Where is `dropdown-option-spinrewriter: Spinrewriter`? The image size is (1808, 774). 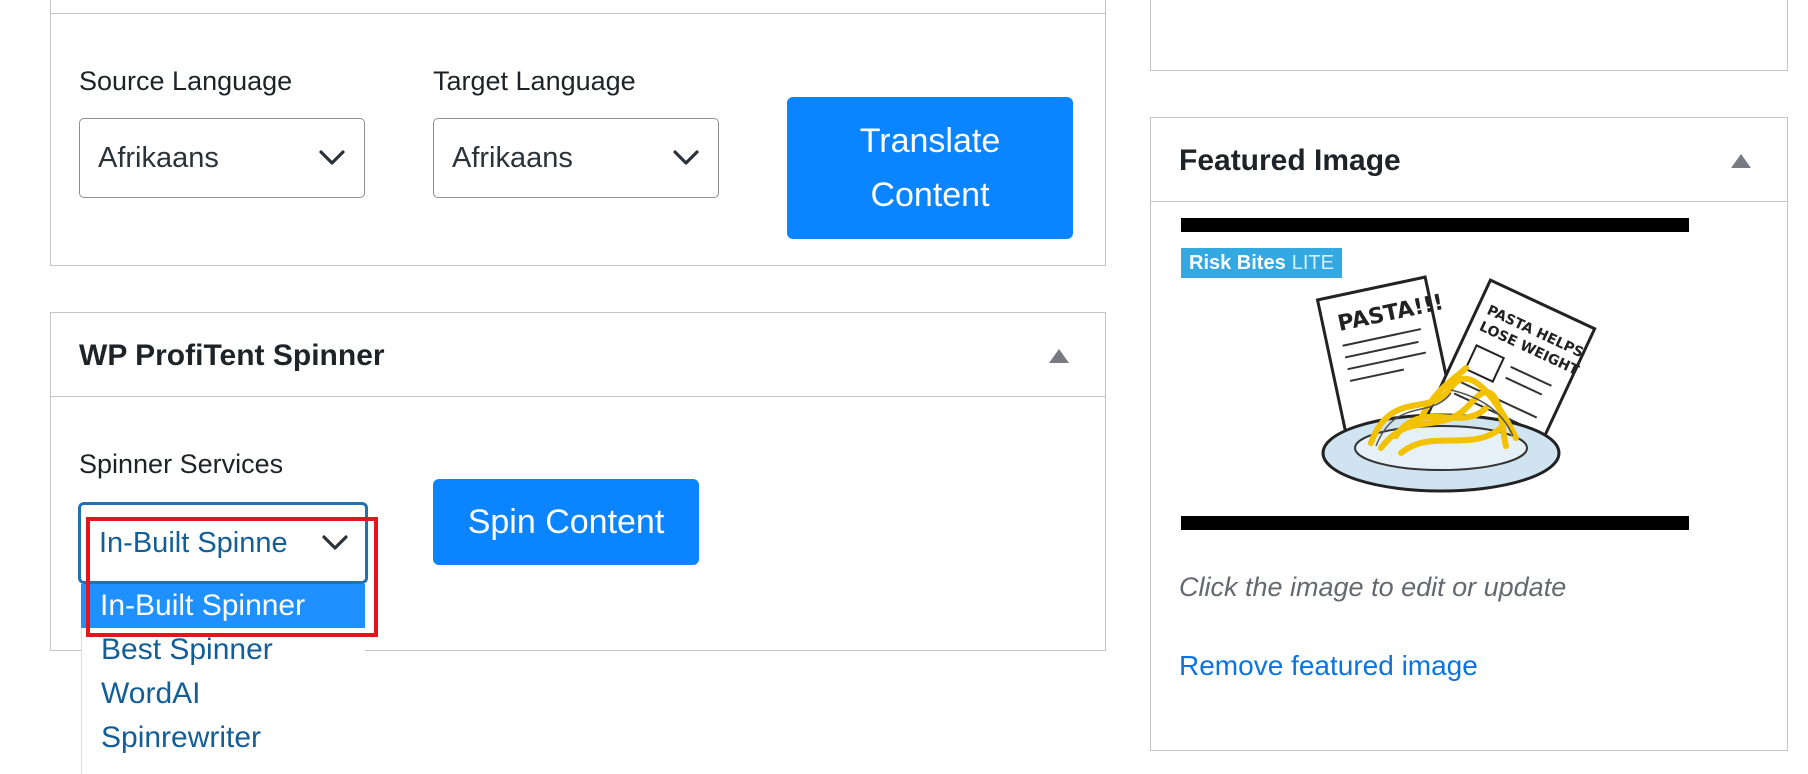
dropdown-option-spinrewriter: Spinrewriter is located at coordinates (223, 738).